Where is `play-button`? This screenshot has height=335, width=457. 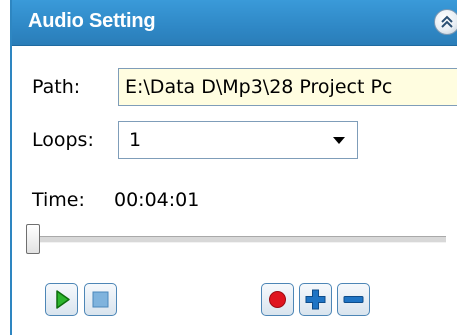
play-button is located at coordinates (61, 299).